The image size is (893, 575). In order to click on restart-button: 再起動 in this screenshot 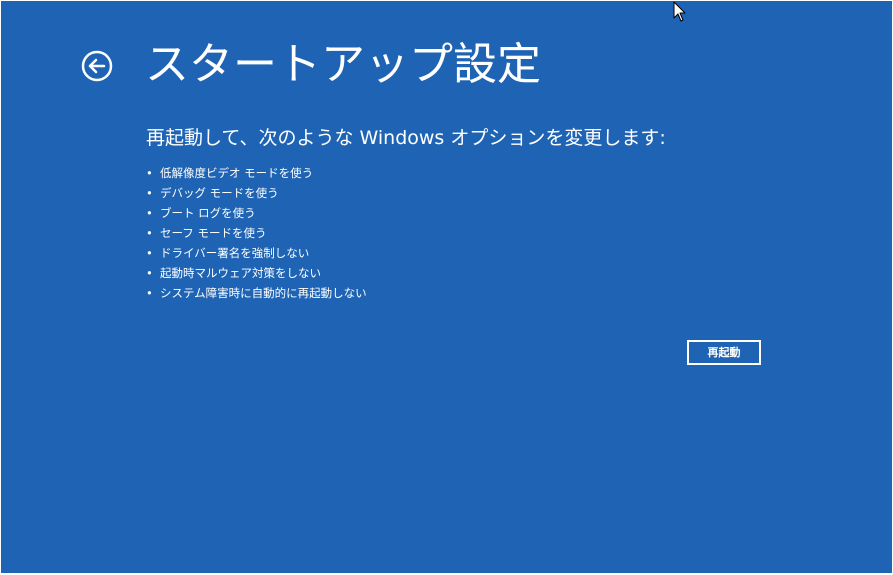, I will do `click(724, 352)`.